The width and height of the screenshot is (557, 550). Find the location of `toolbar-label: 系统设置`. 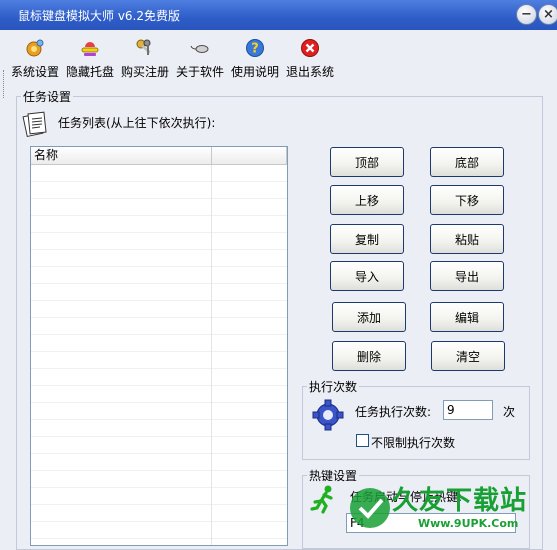

toolbar-label: 系统设置 is located at coordinates (34, 72).